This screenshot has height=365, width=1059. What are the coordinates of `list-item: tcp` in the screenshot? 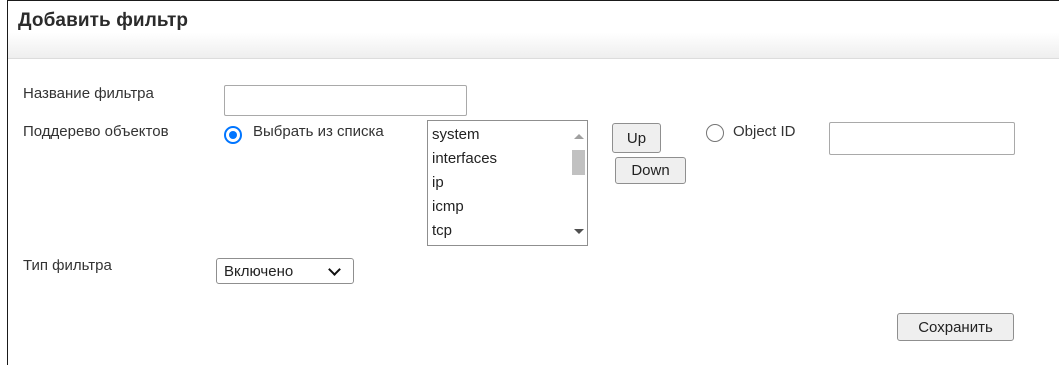 It's located at (464, 231).